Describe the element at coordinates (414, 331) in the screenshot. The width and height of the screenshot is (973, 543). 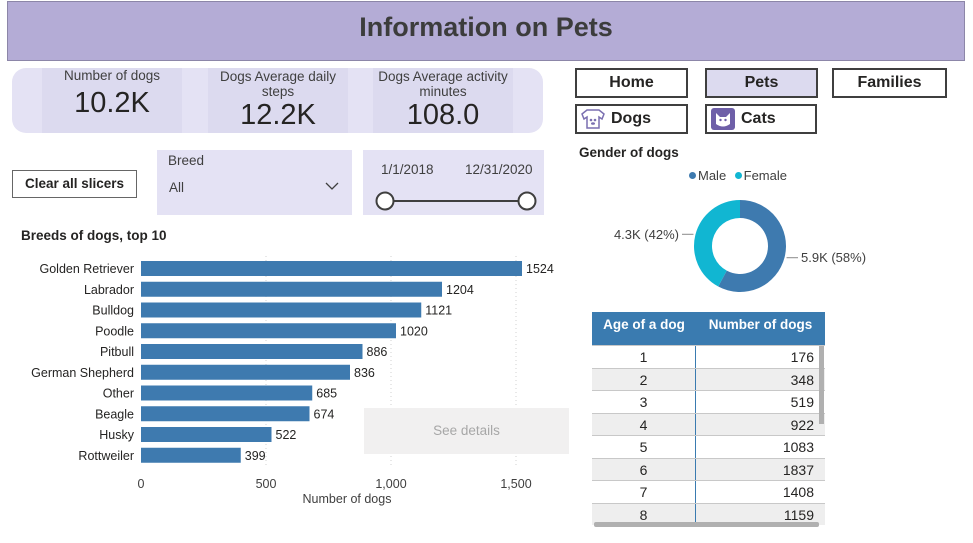
I see `data-label: 1020` at that location.